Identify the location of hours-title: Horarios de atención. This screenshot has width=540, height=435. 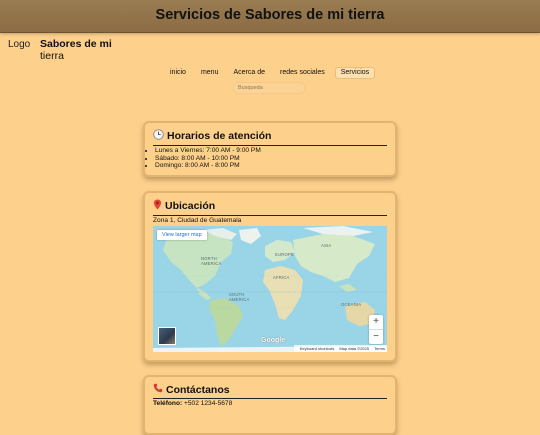
(270, 134).